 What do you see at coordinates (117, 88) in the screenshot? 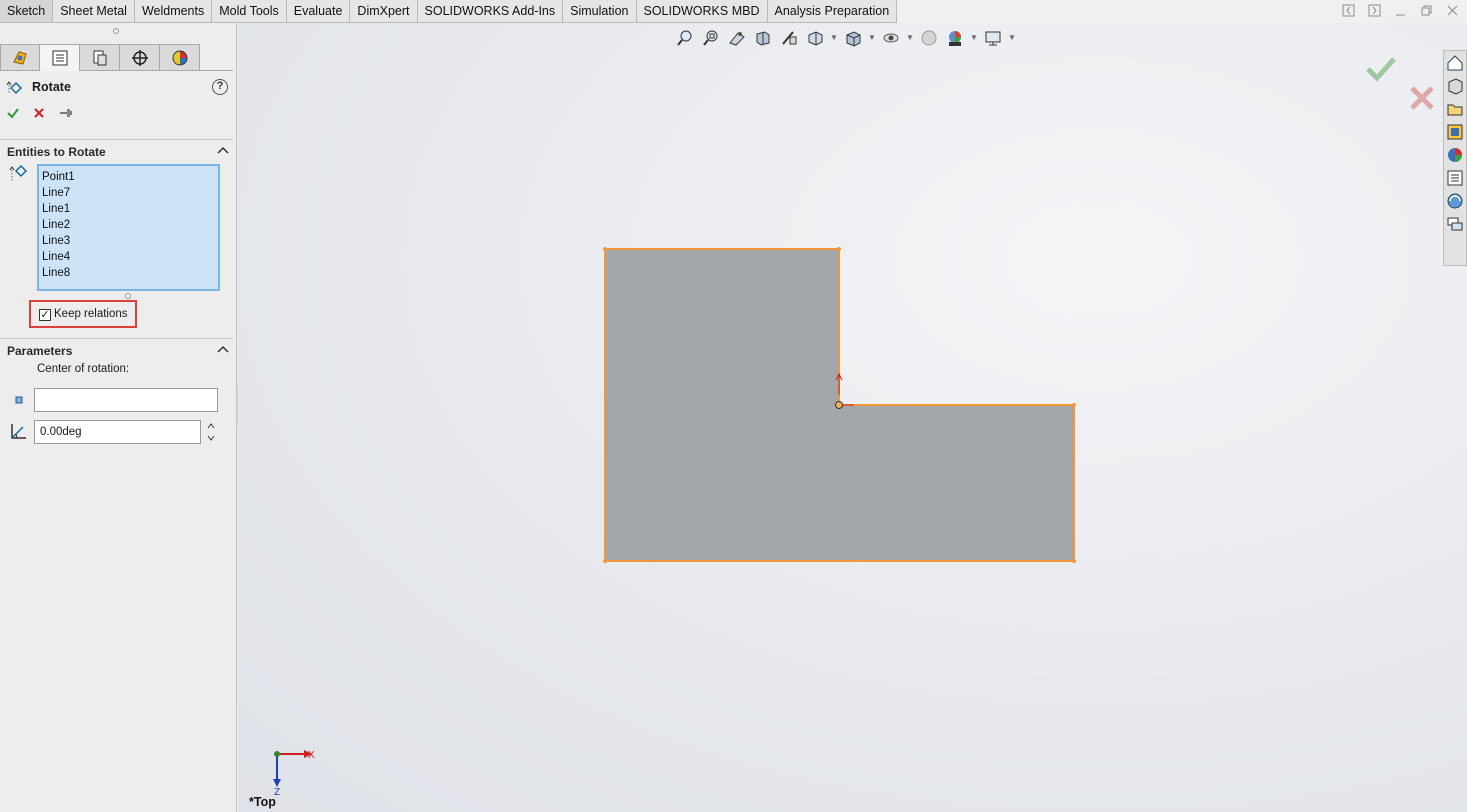
I see `pm-title-row: Rotate ?` at bounding box center [117, 88].